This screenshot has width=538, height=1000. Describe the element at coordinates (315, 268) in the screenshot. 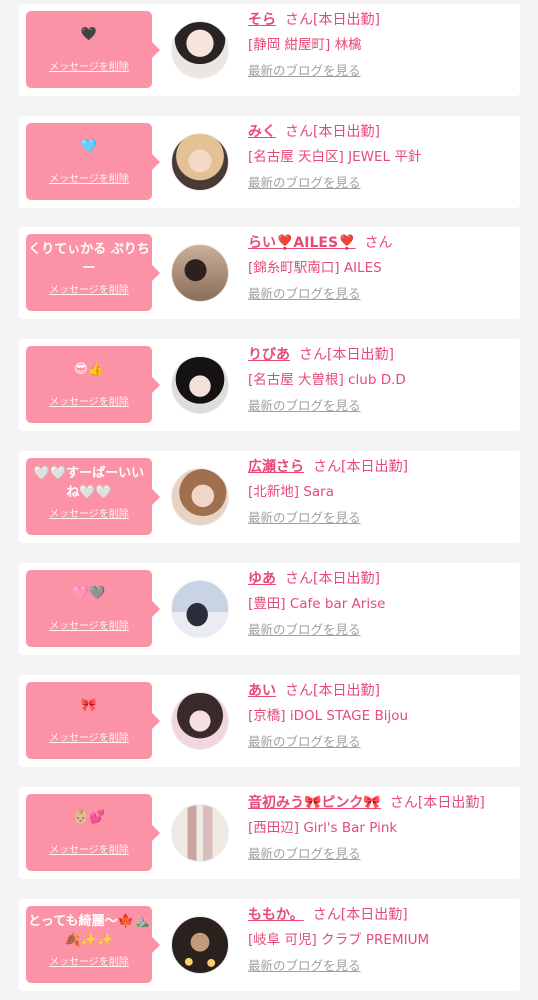

I see `shop-label: [錦糸町駅南口] AILES` at that location.